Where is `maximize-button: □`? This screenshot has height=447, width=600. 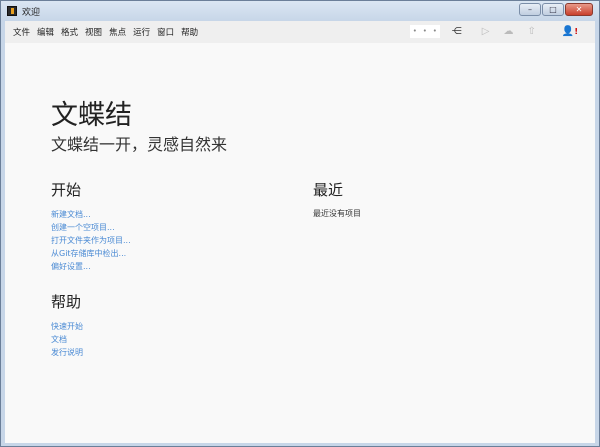
maximize-button: □ is located at coordinates (553, 9).